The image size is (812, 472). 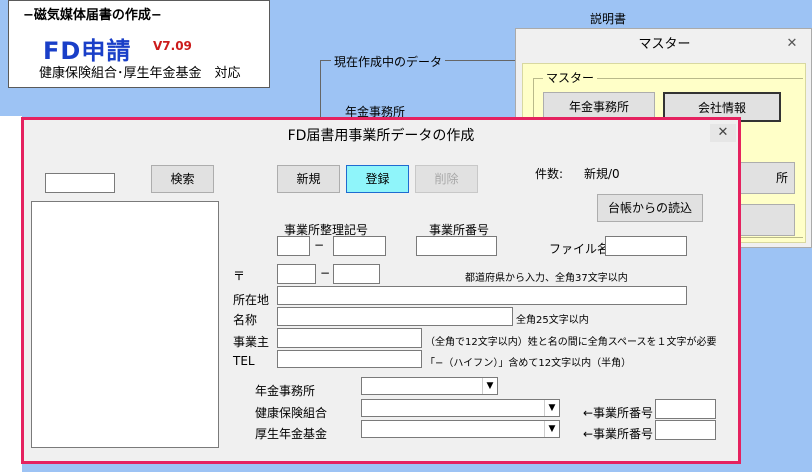 I want to click on health-insurance-label: 健康保険組合, so click(x=291, y=413).